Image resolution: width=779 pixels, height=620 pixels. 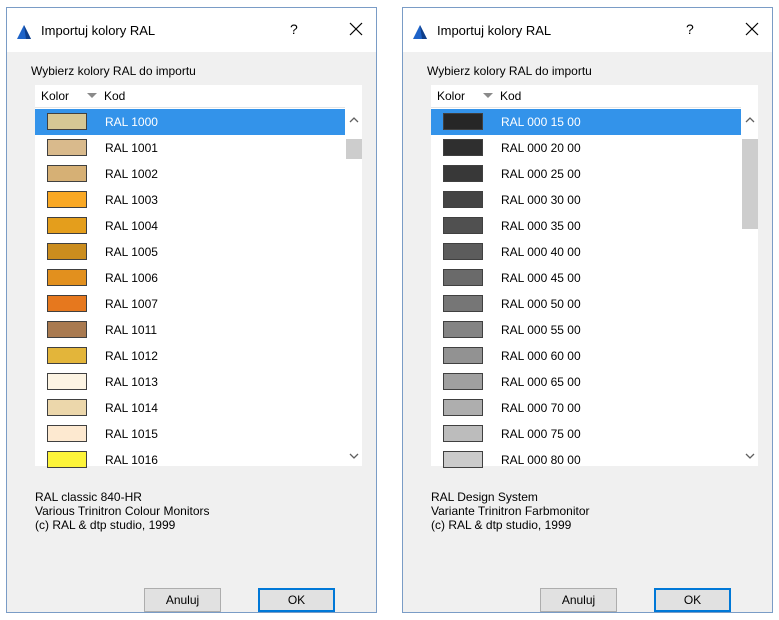 What do you see at coordinates (541, 200) in the screenshot?
I see `color-code: RAL 000 30 00` at bounding box center [541, 200].